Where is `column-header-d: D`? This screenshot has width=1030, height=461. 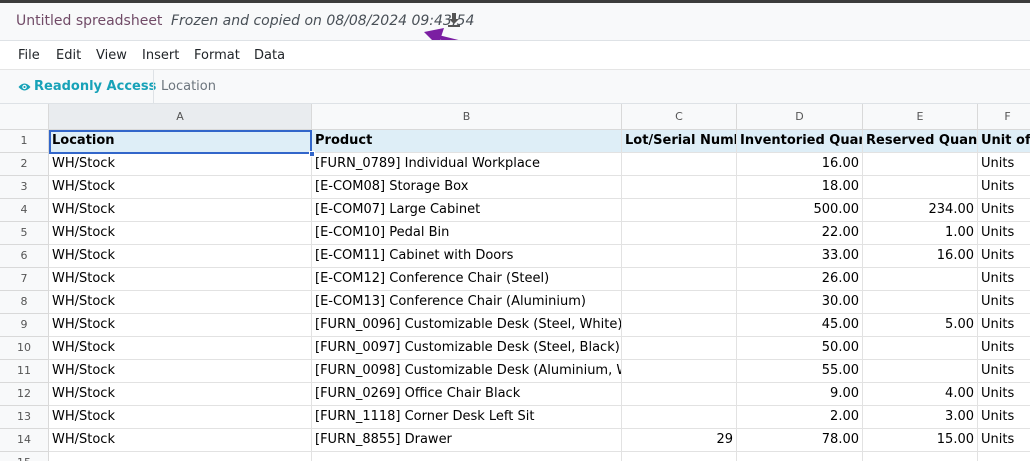
column-header-d: D is located at coordinates (800, 117).